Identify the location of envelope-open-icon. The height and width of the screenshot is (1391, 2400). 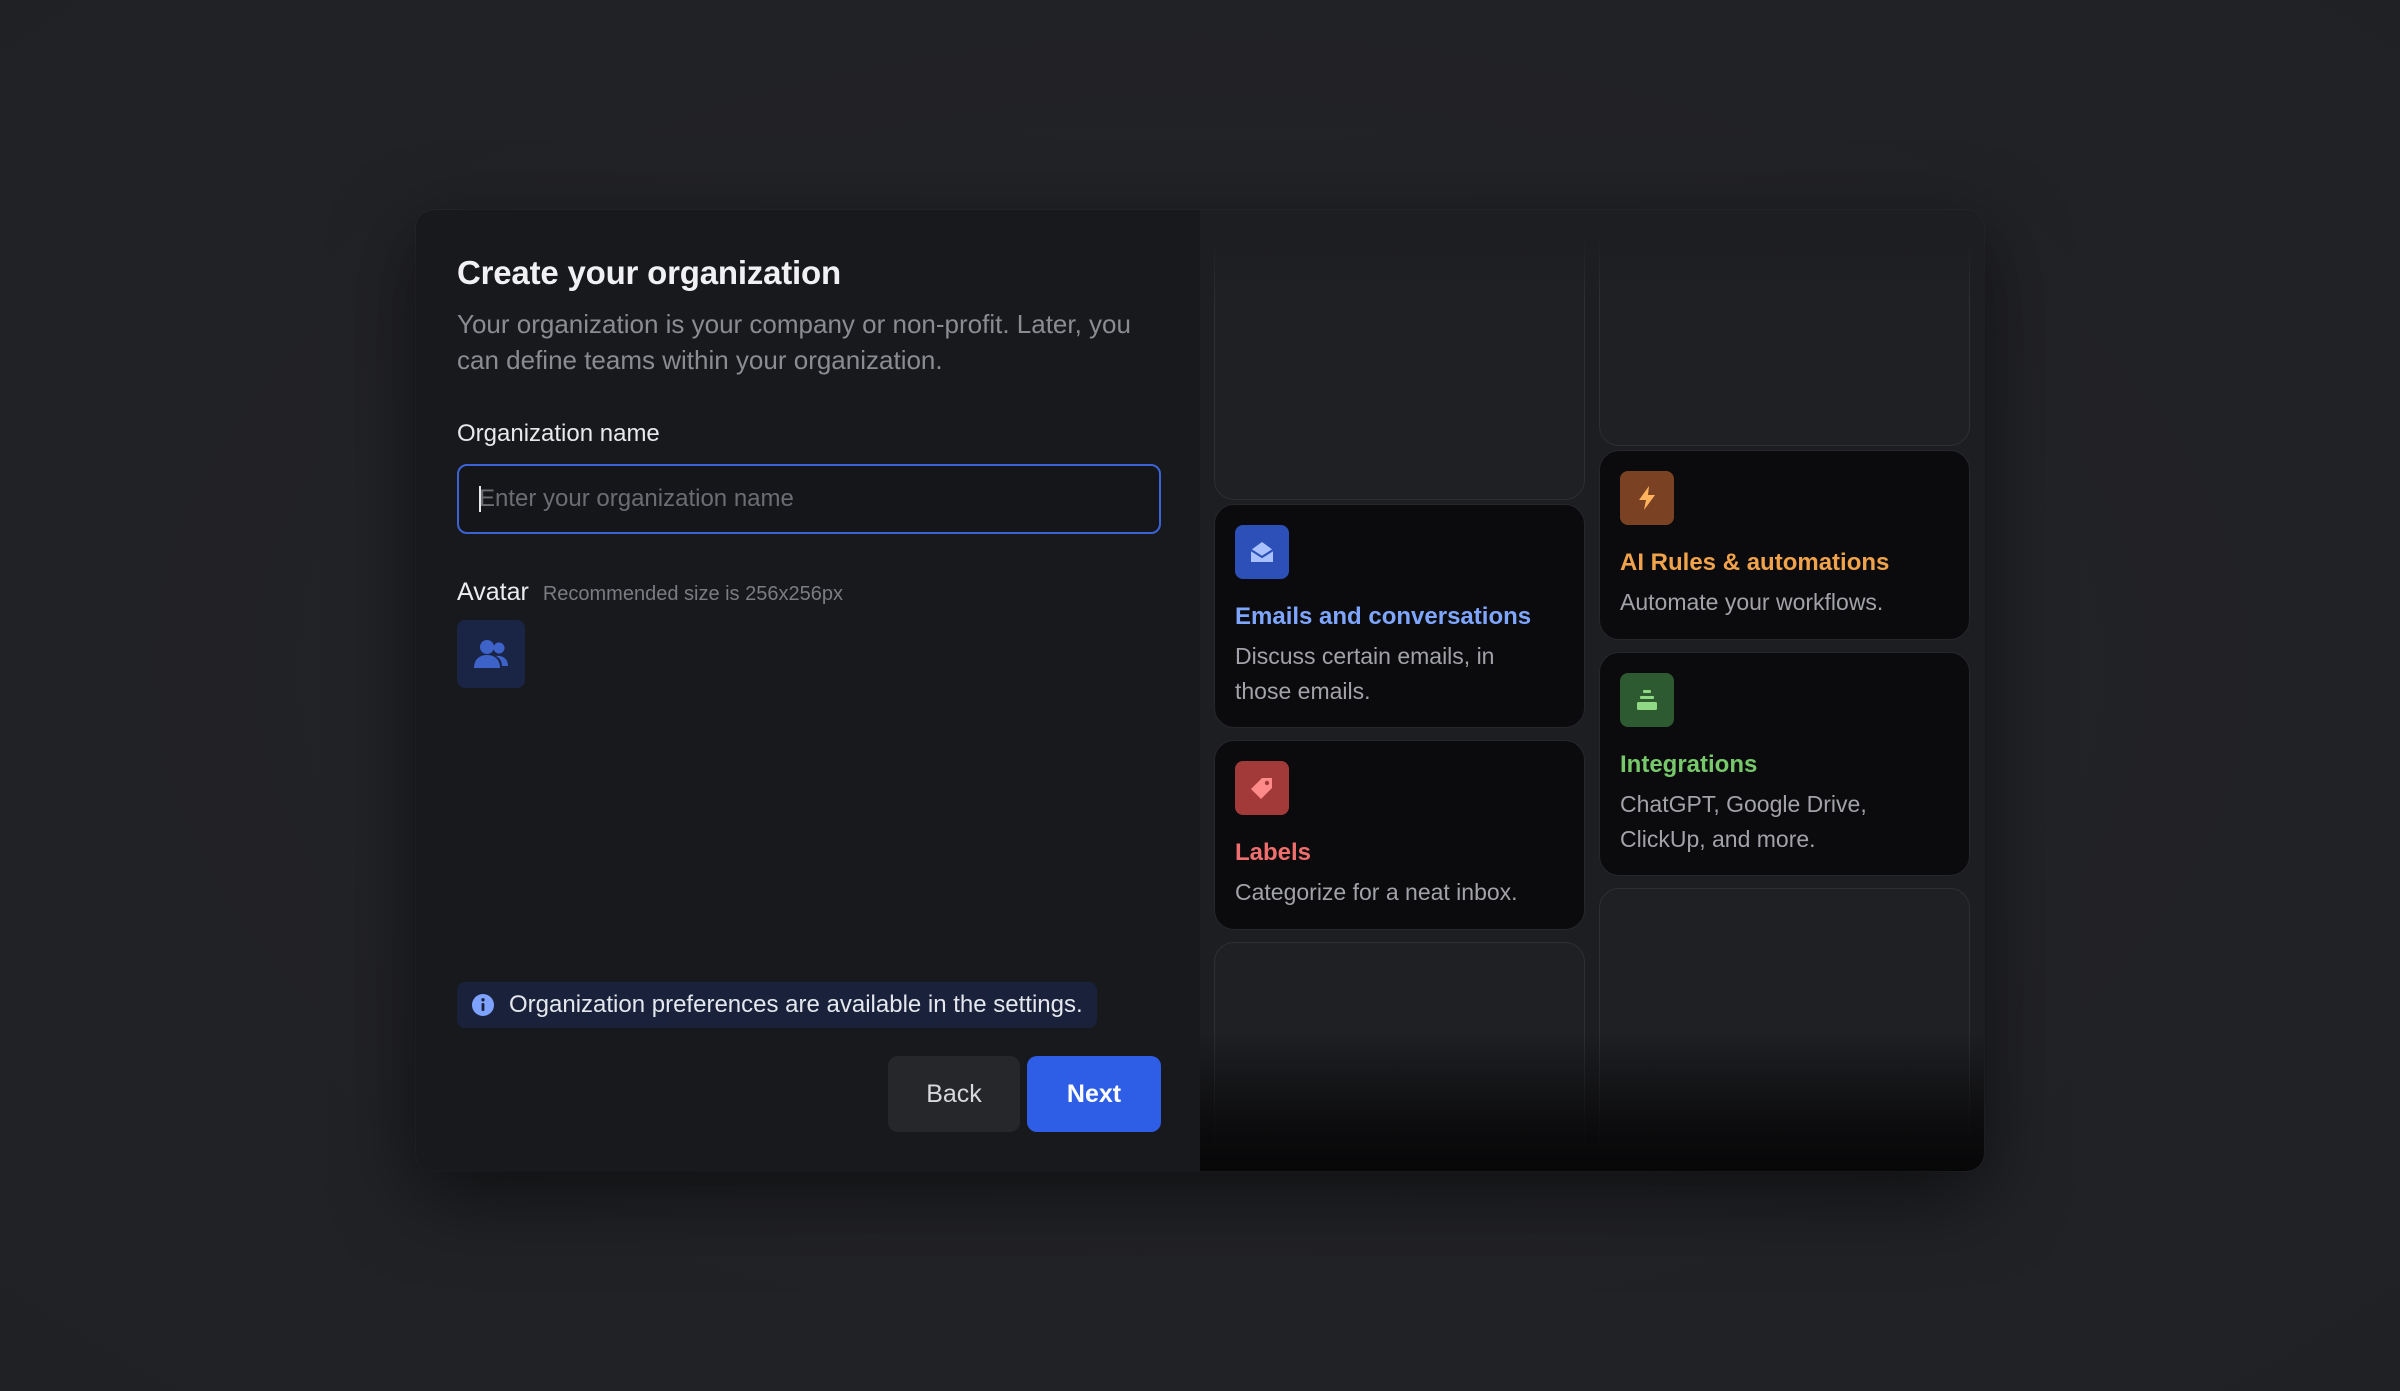
(1262, 552).